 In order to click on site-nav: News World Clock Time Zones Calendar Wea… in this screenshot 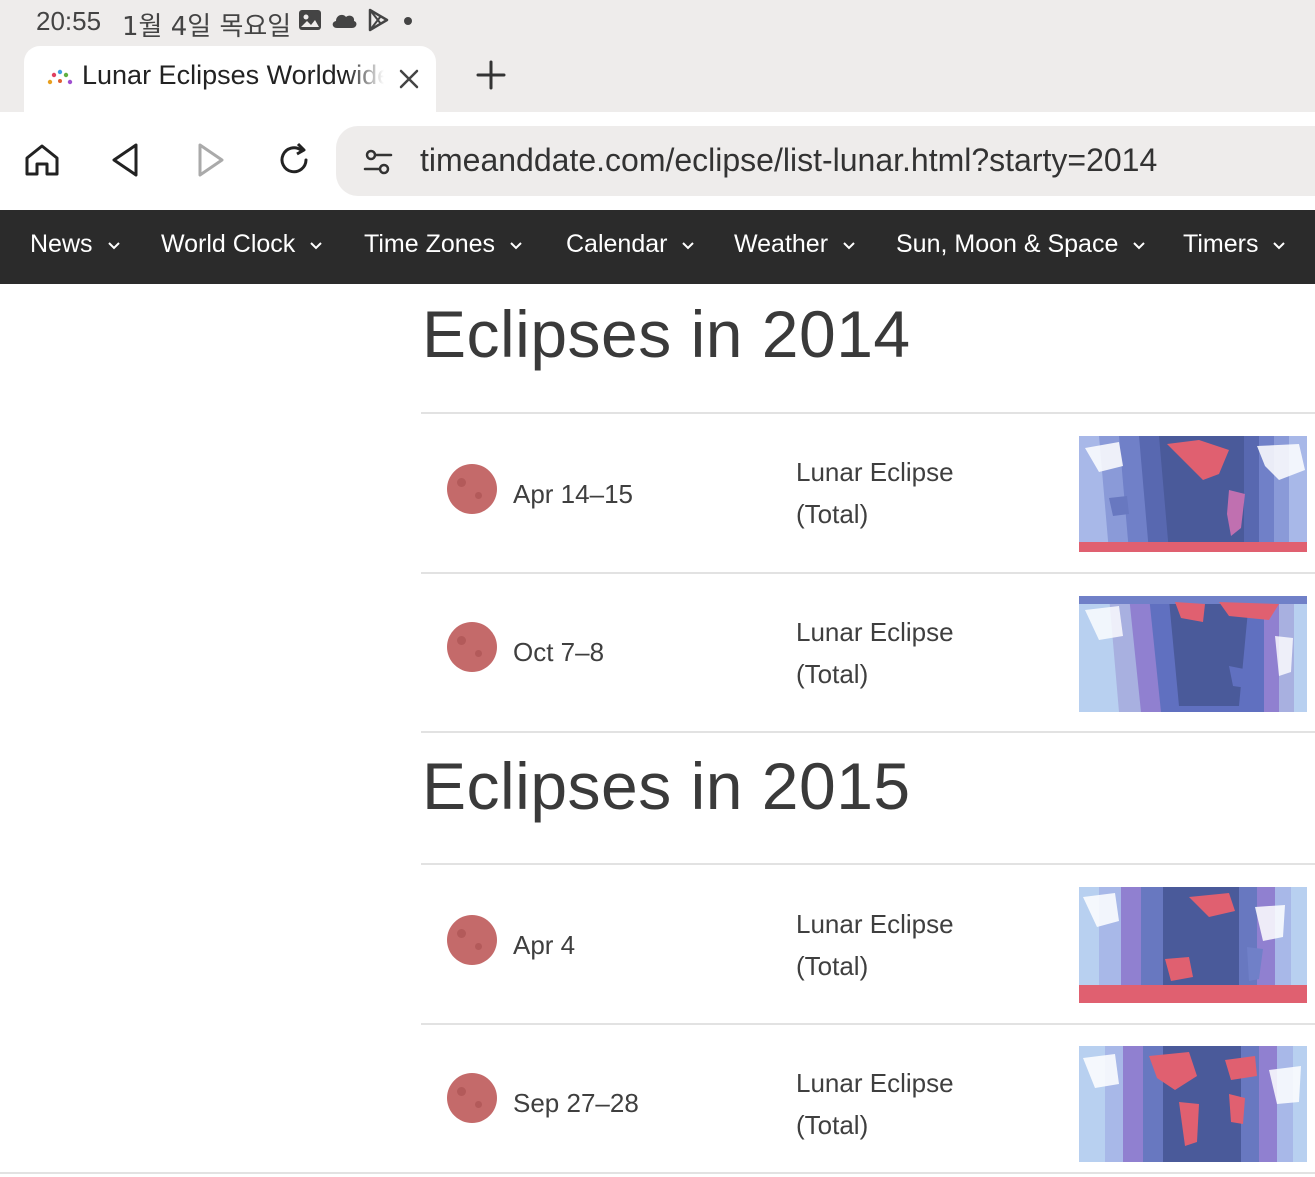, I will do `click(657, 247)`.